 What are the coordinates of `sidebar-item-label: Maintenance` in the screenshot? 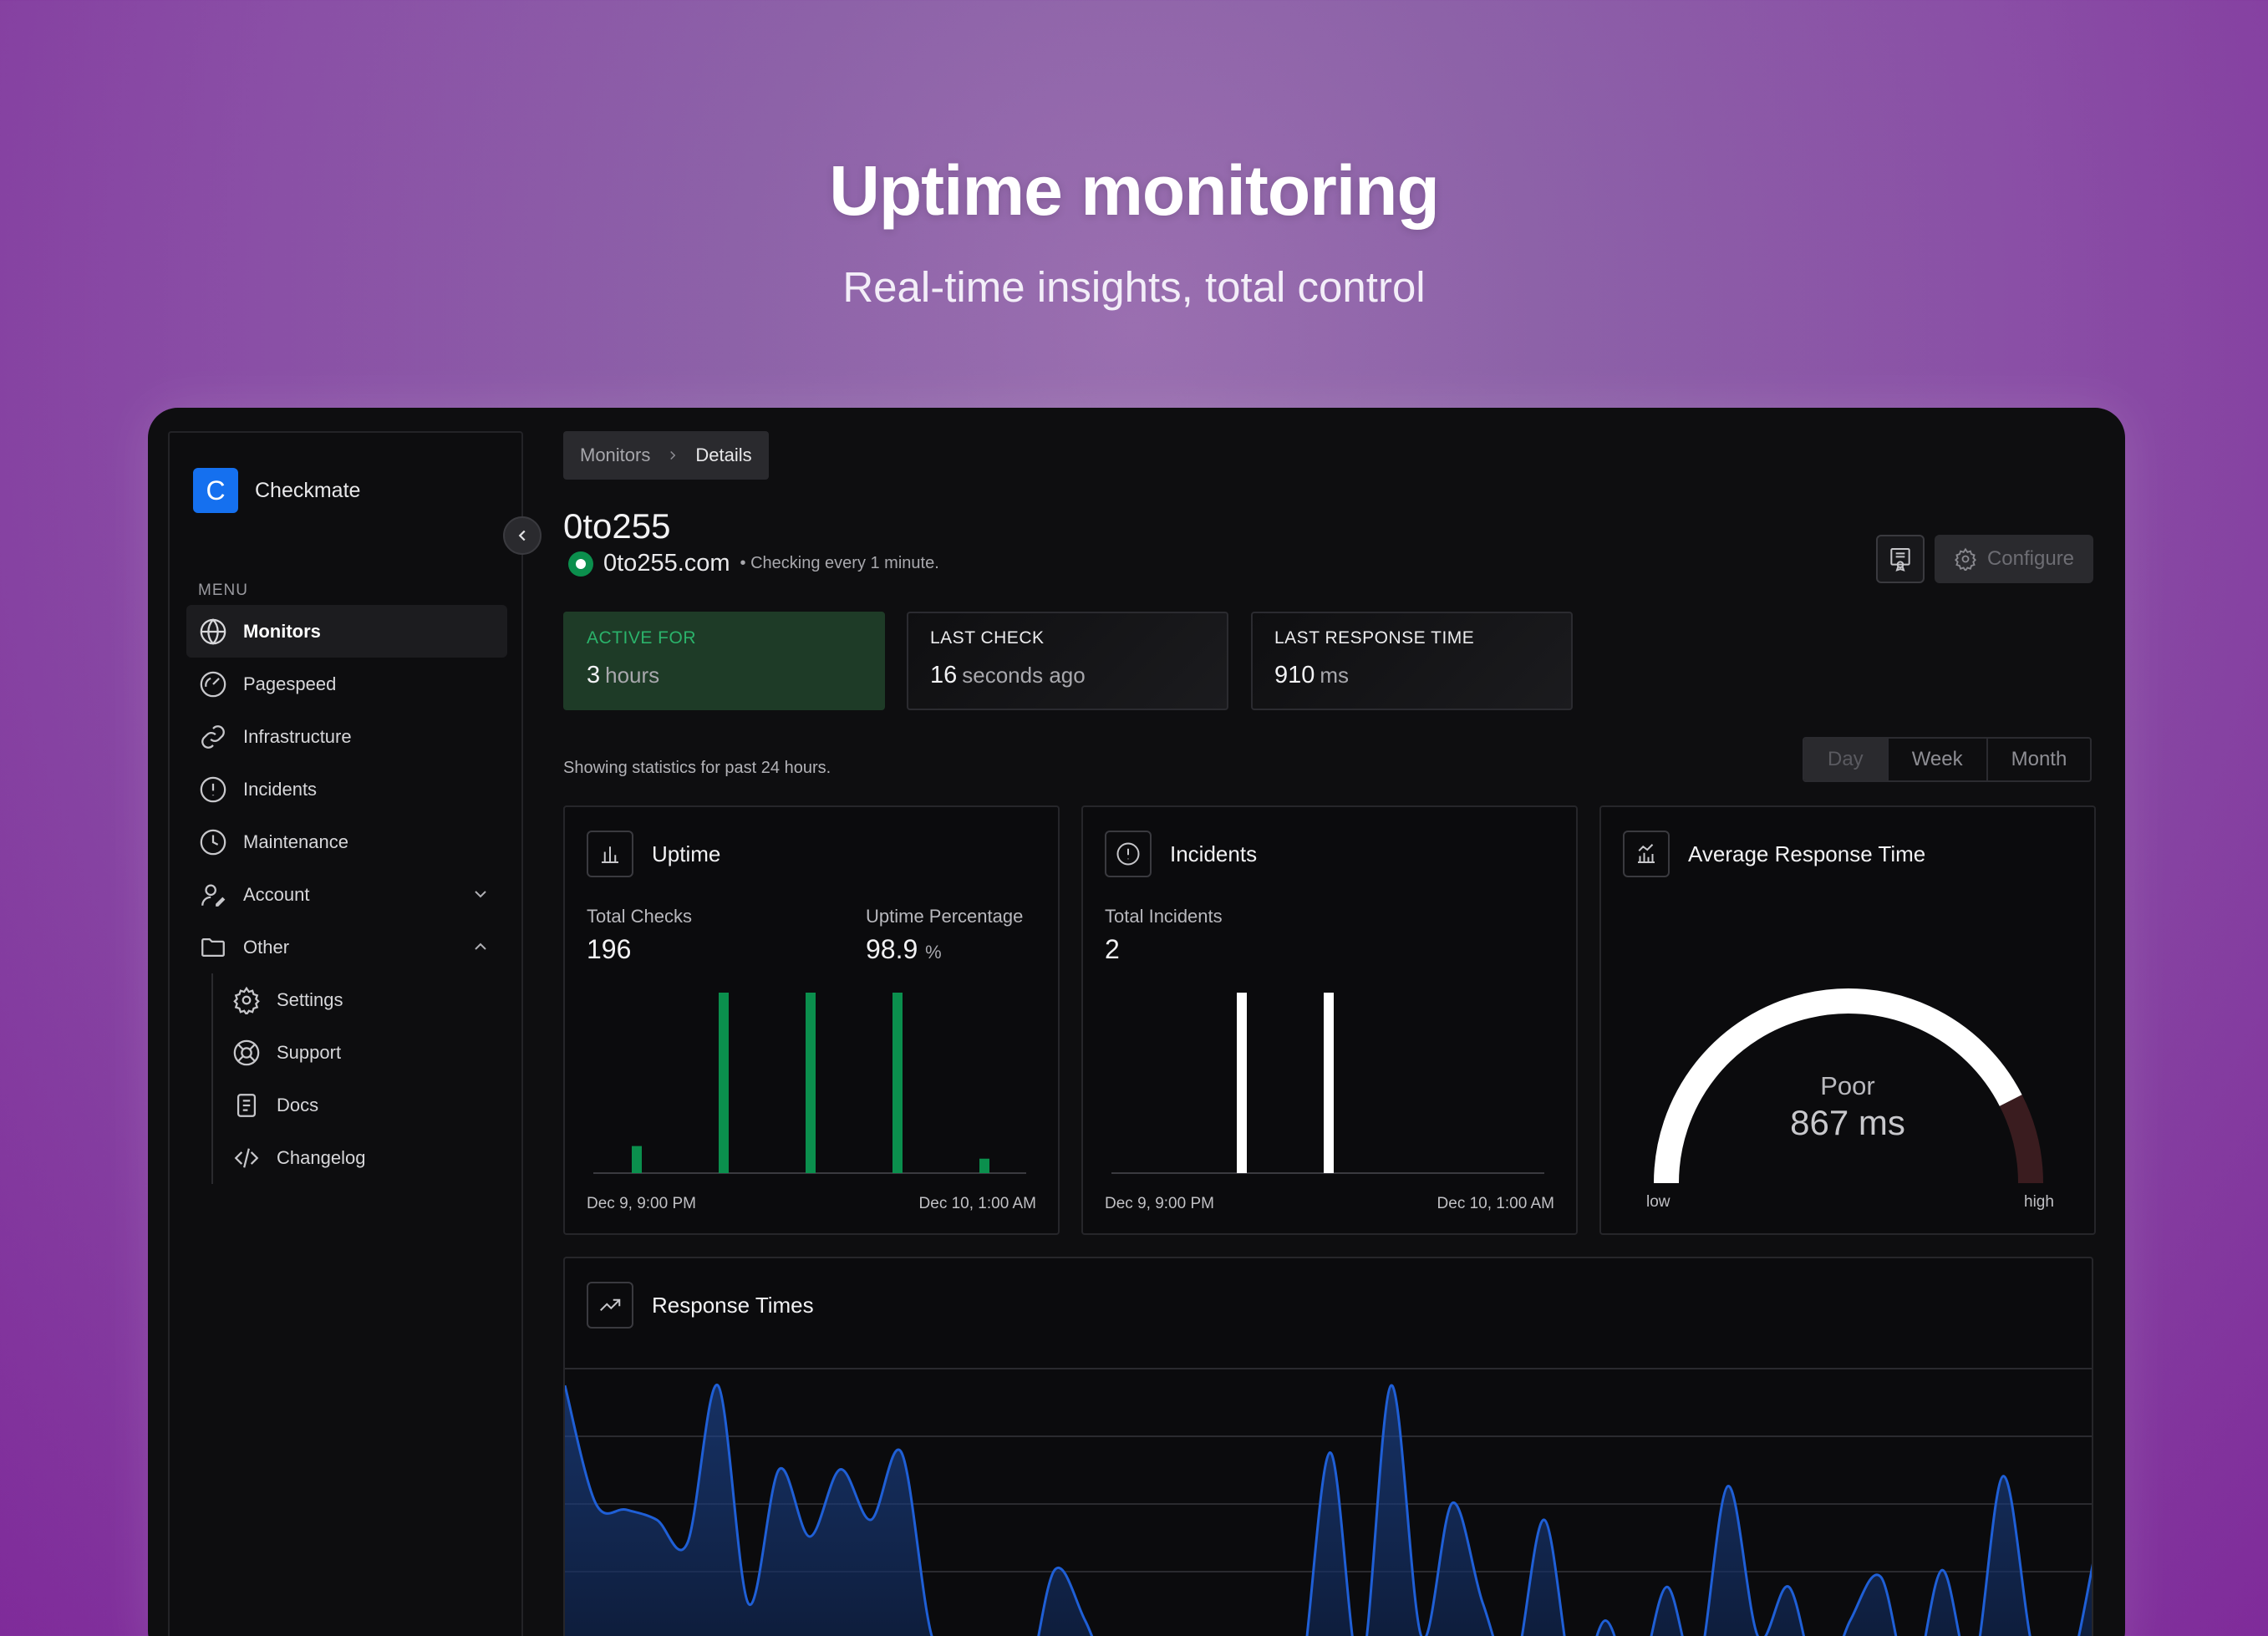 It's located at (295, 841).